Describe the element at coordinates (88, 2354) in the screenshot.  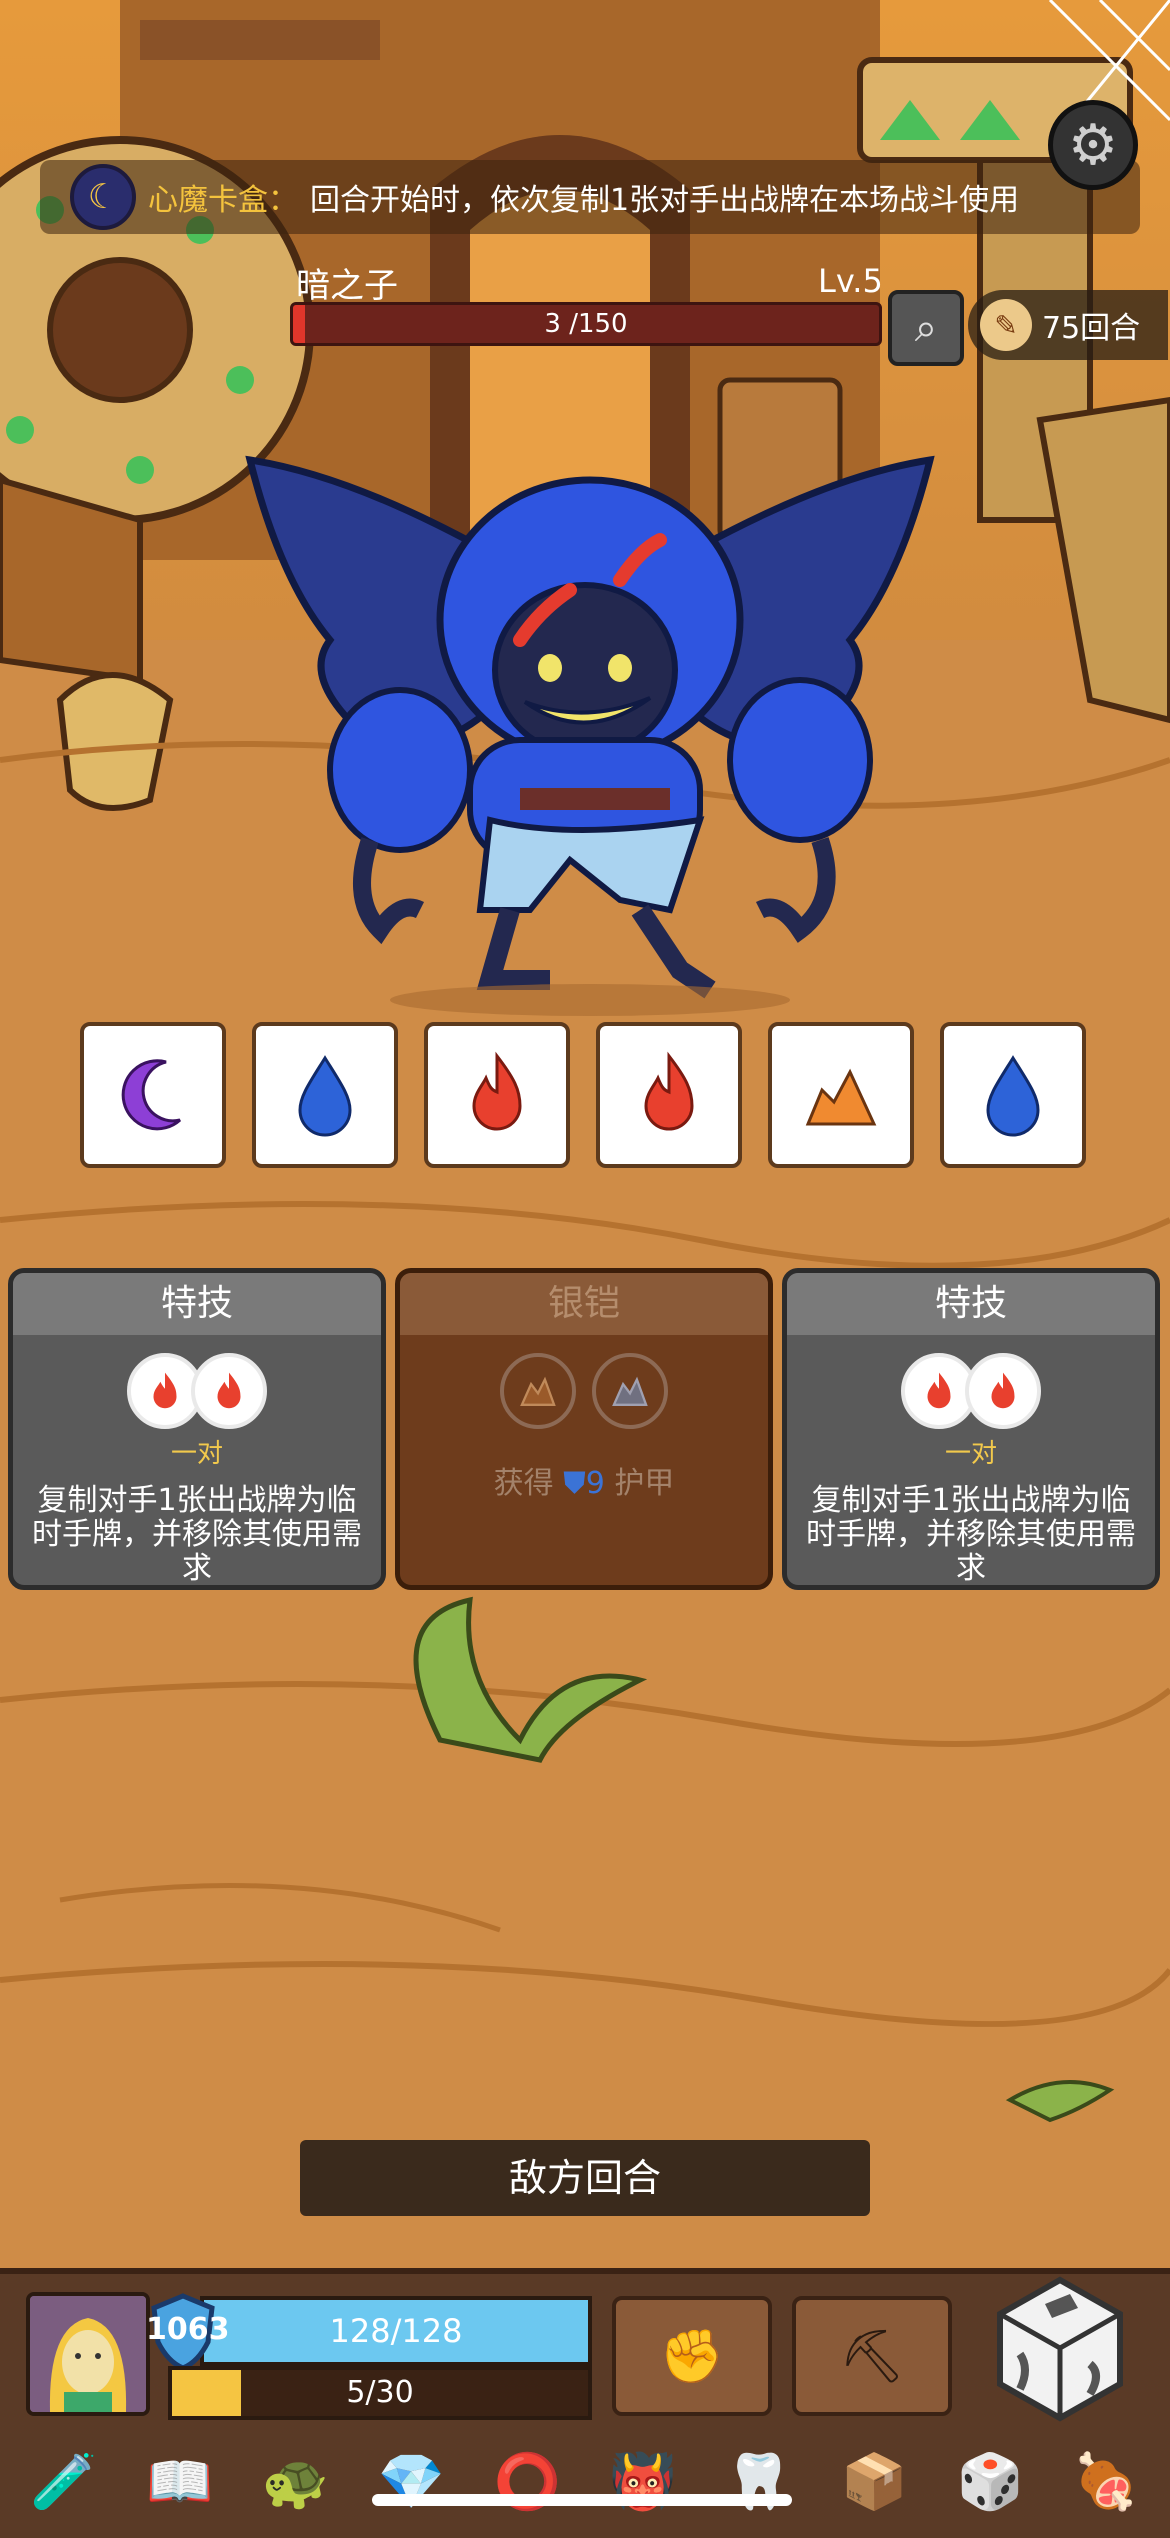
I see `player-avatar` at that location.